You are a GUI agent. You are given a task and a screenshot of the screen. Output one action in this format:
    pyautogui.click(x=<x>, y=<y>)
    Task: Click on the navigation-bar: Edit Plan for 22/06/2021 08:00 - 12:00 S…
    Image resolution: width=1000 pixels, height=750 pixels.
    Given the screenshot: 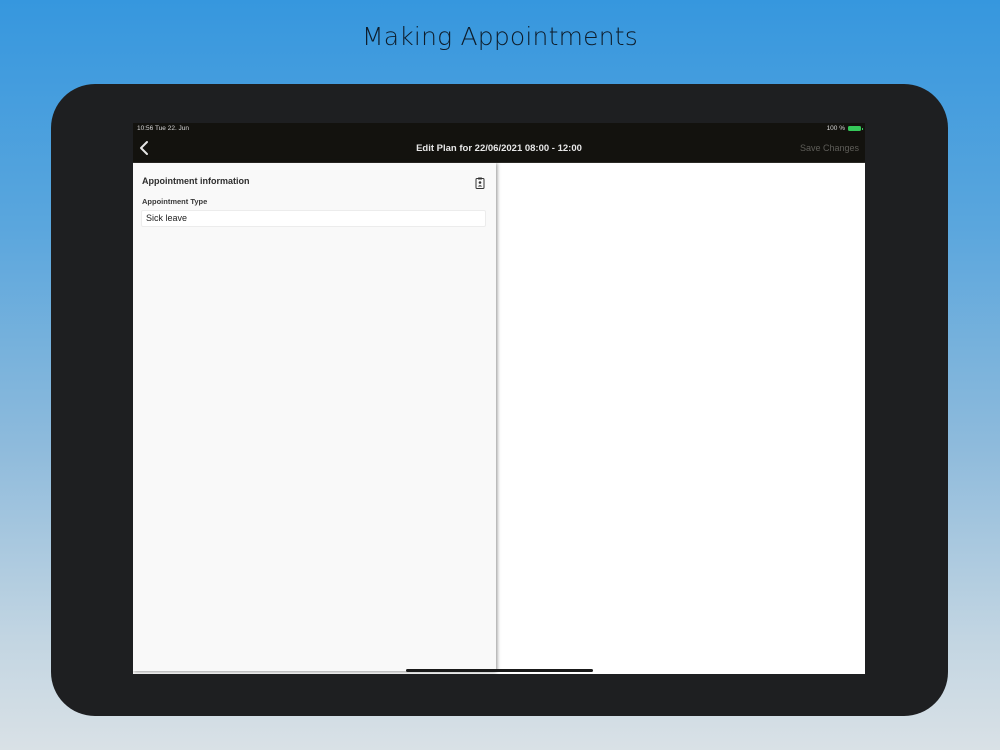 What is the action you would take?
    pyautogui.click(x=499, y=149)
    